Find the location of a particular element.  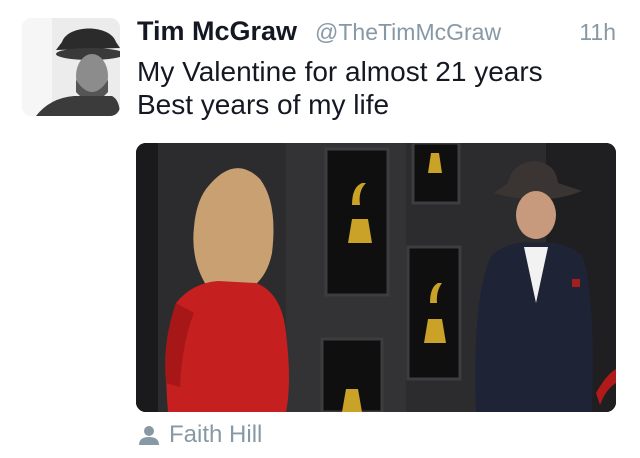

tweet-header: Tim McGraw @TheTimMcGraw 11h is located at coordinates (378, 30).